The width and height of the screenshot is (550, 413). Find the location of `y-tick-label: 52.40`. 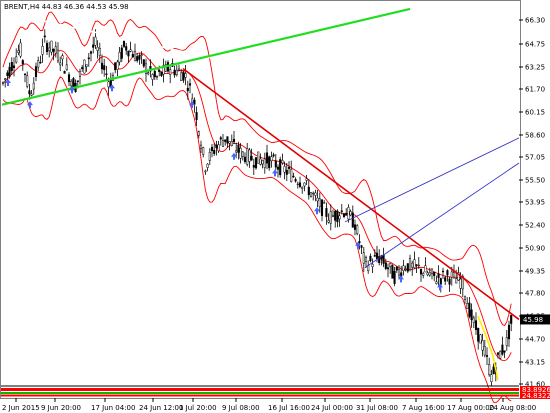

y-tick-label: 52.40 is located at coordinates (535, 226).